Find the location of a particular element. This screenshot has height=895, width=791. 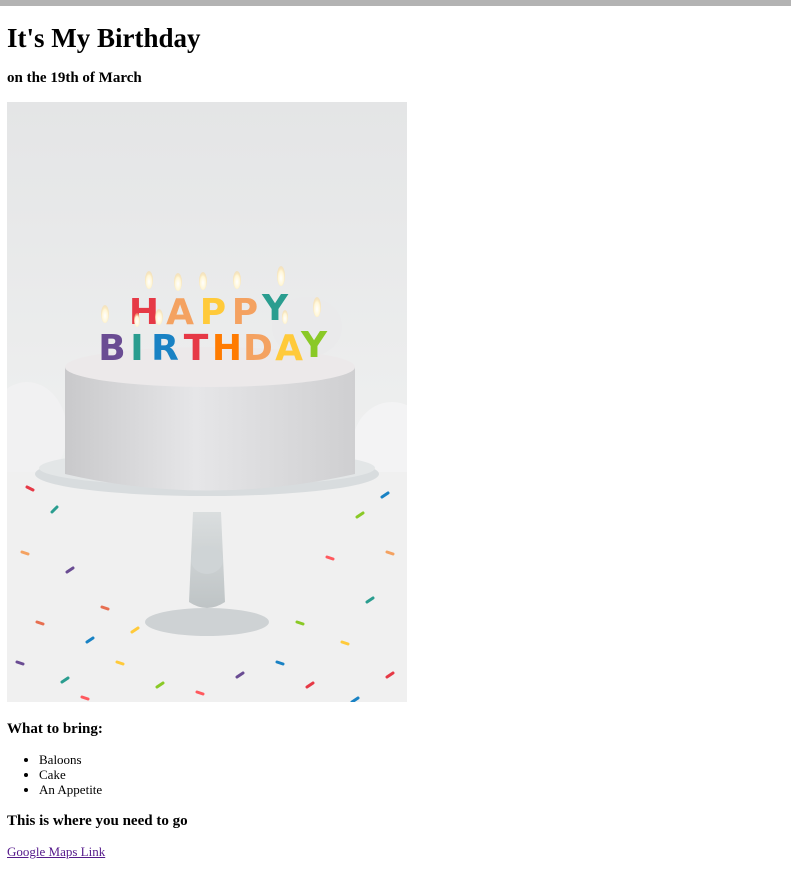

location-heading: This is where you need to go is located at coordinates (97, 821).